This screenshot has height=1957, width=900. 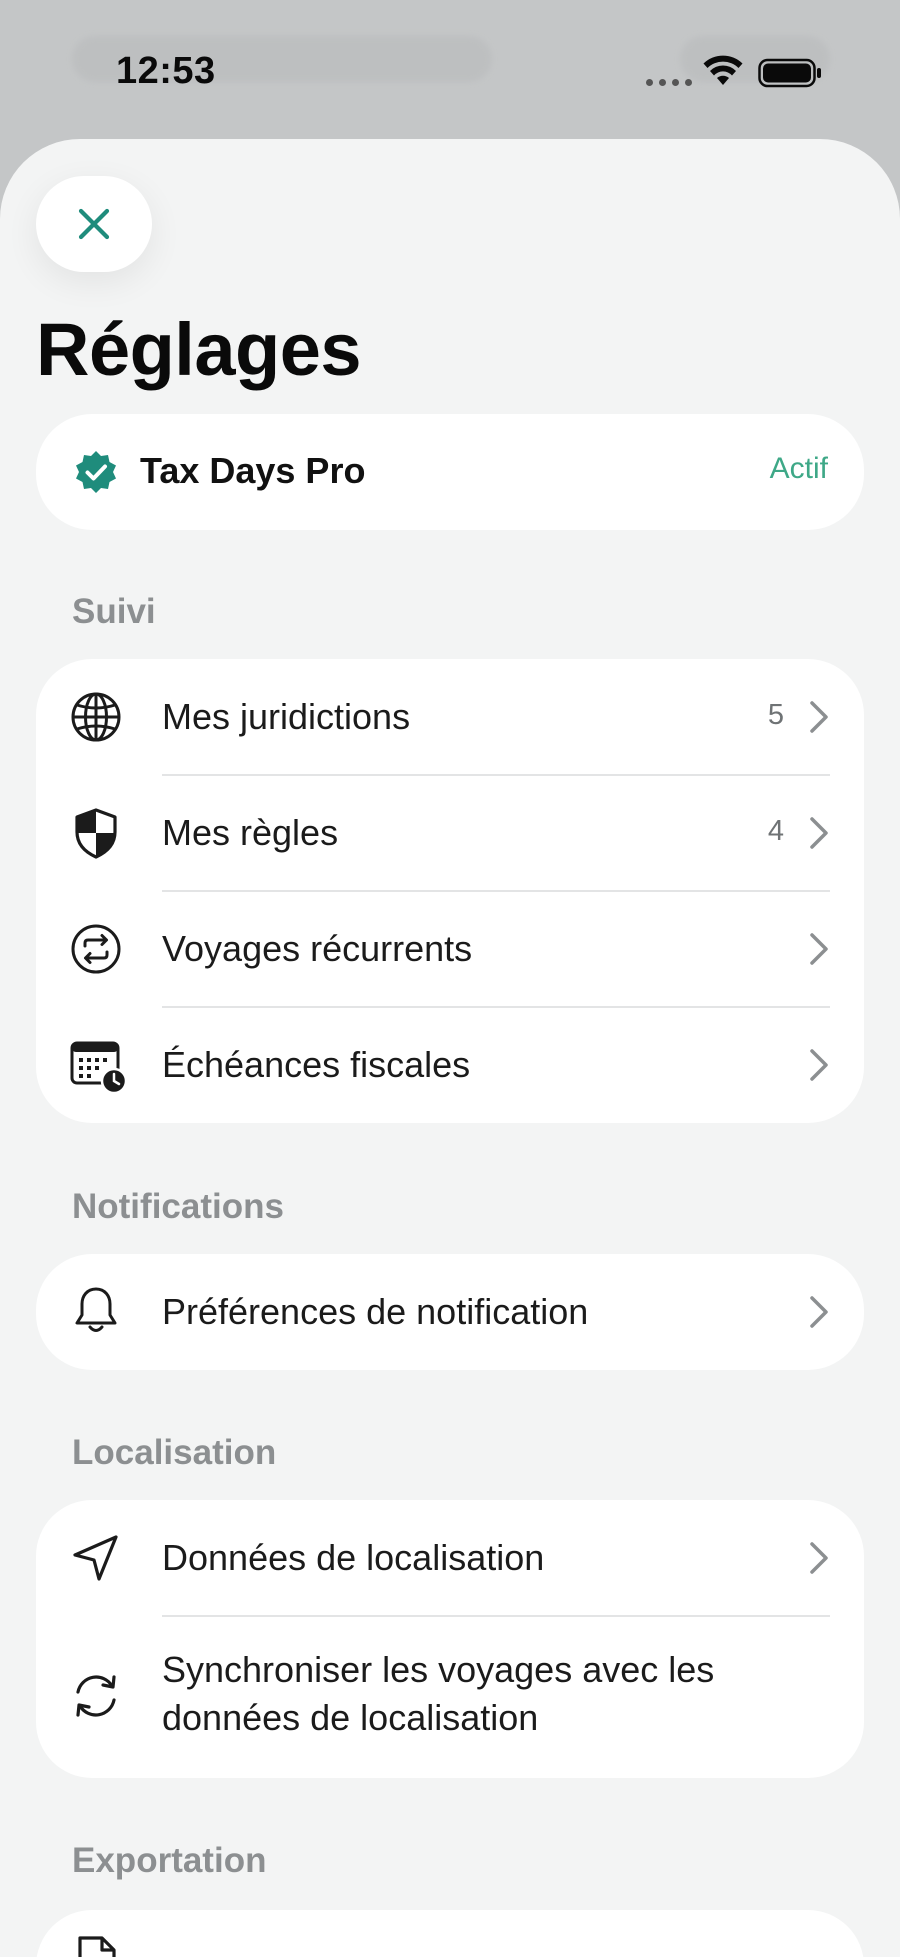 I want to click on repeat-icon, so click(x=96, y=949).